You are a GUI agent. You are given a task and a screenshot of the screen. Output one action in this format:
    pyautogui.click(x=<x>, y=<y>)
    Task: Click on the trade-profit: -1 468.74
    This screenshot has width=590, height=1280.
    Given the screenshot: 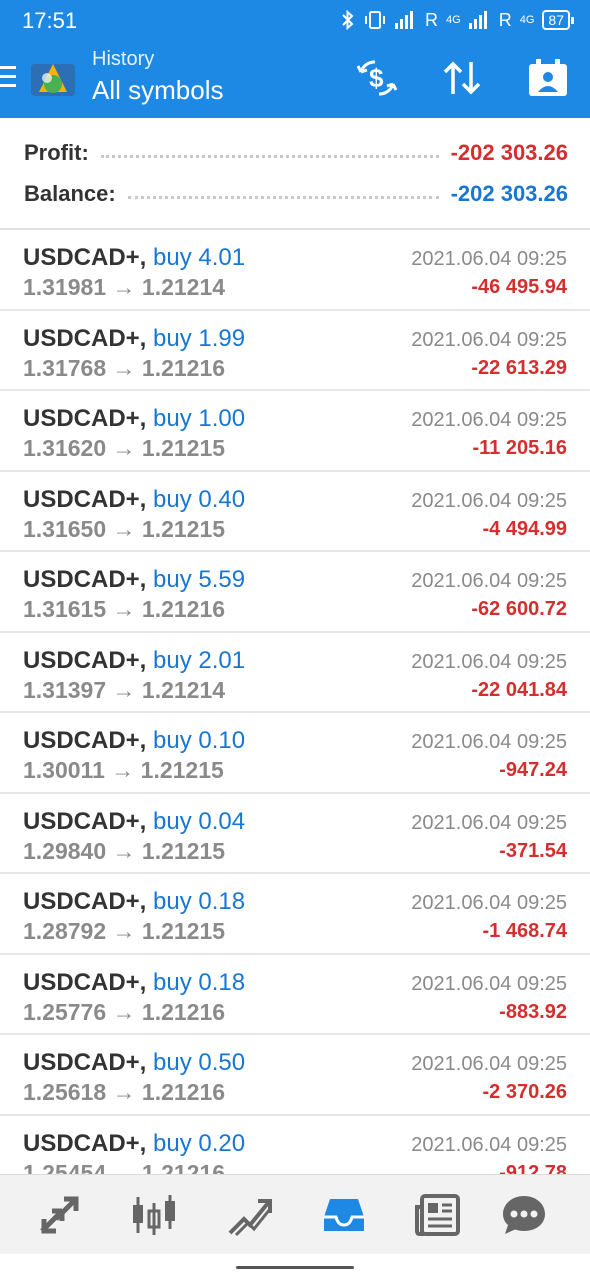 What is the action you would take?
    pyautogui.click(x=524, y=931)
    